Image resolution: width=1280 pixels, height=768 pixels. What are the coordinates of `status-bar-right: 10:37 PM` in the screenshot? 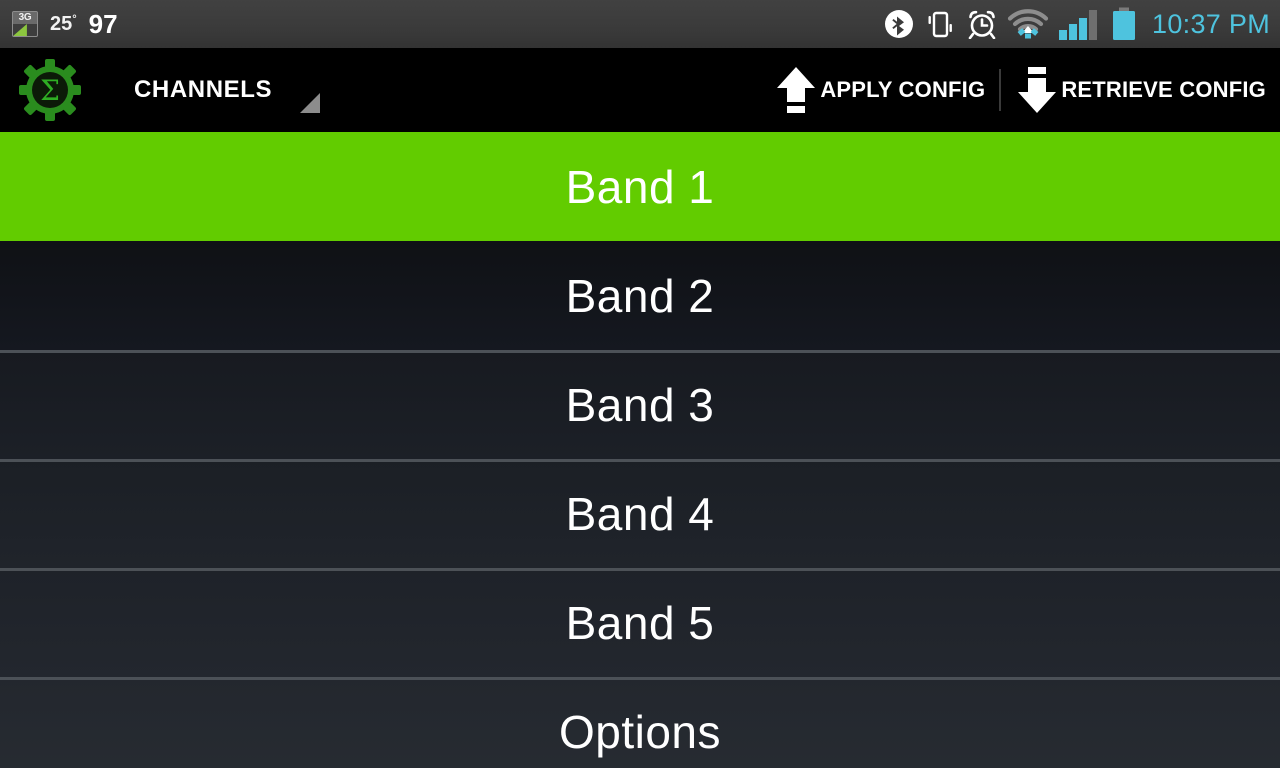 It's located at (1077, 24).